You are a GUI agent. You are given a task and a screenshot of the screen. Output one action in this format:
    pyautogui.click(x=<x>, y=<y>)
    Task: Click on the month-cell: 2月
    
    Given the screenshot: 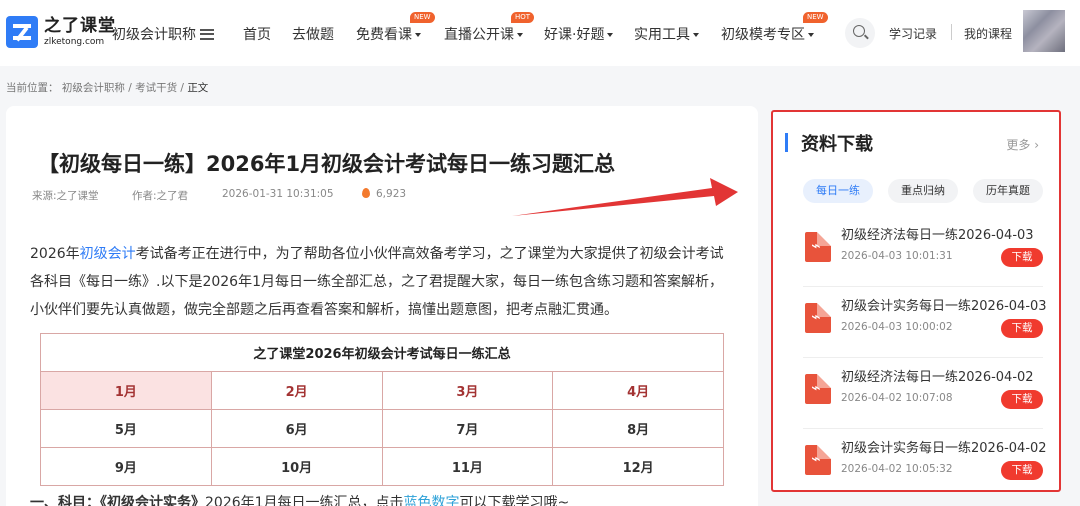 What is the action you would take?
    pyautogui.click(x=296, y=390)
    